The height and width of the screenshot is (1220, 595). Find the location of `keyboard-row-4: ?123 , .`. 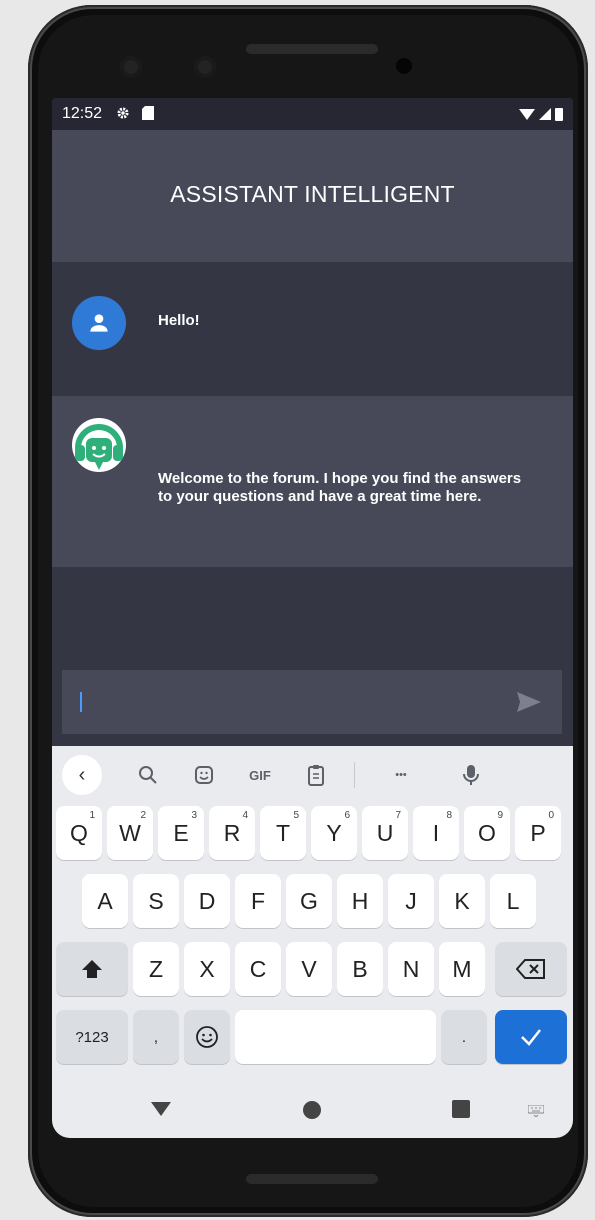

keyboard-row-4: ?123 , . is located at coordinates (312, 1037).